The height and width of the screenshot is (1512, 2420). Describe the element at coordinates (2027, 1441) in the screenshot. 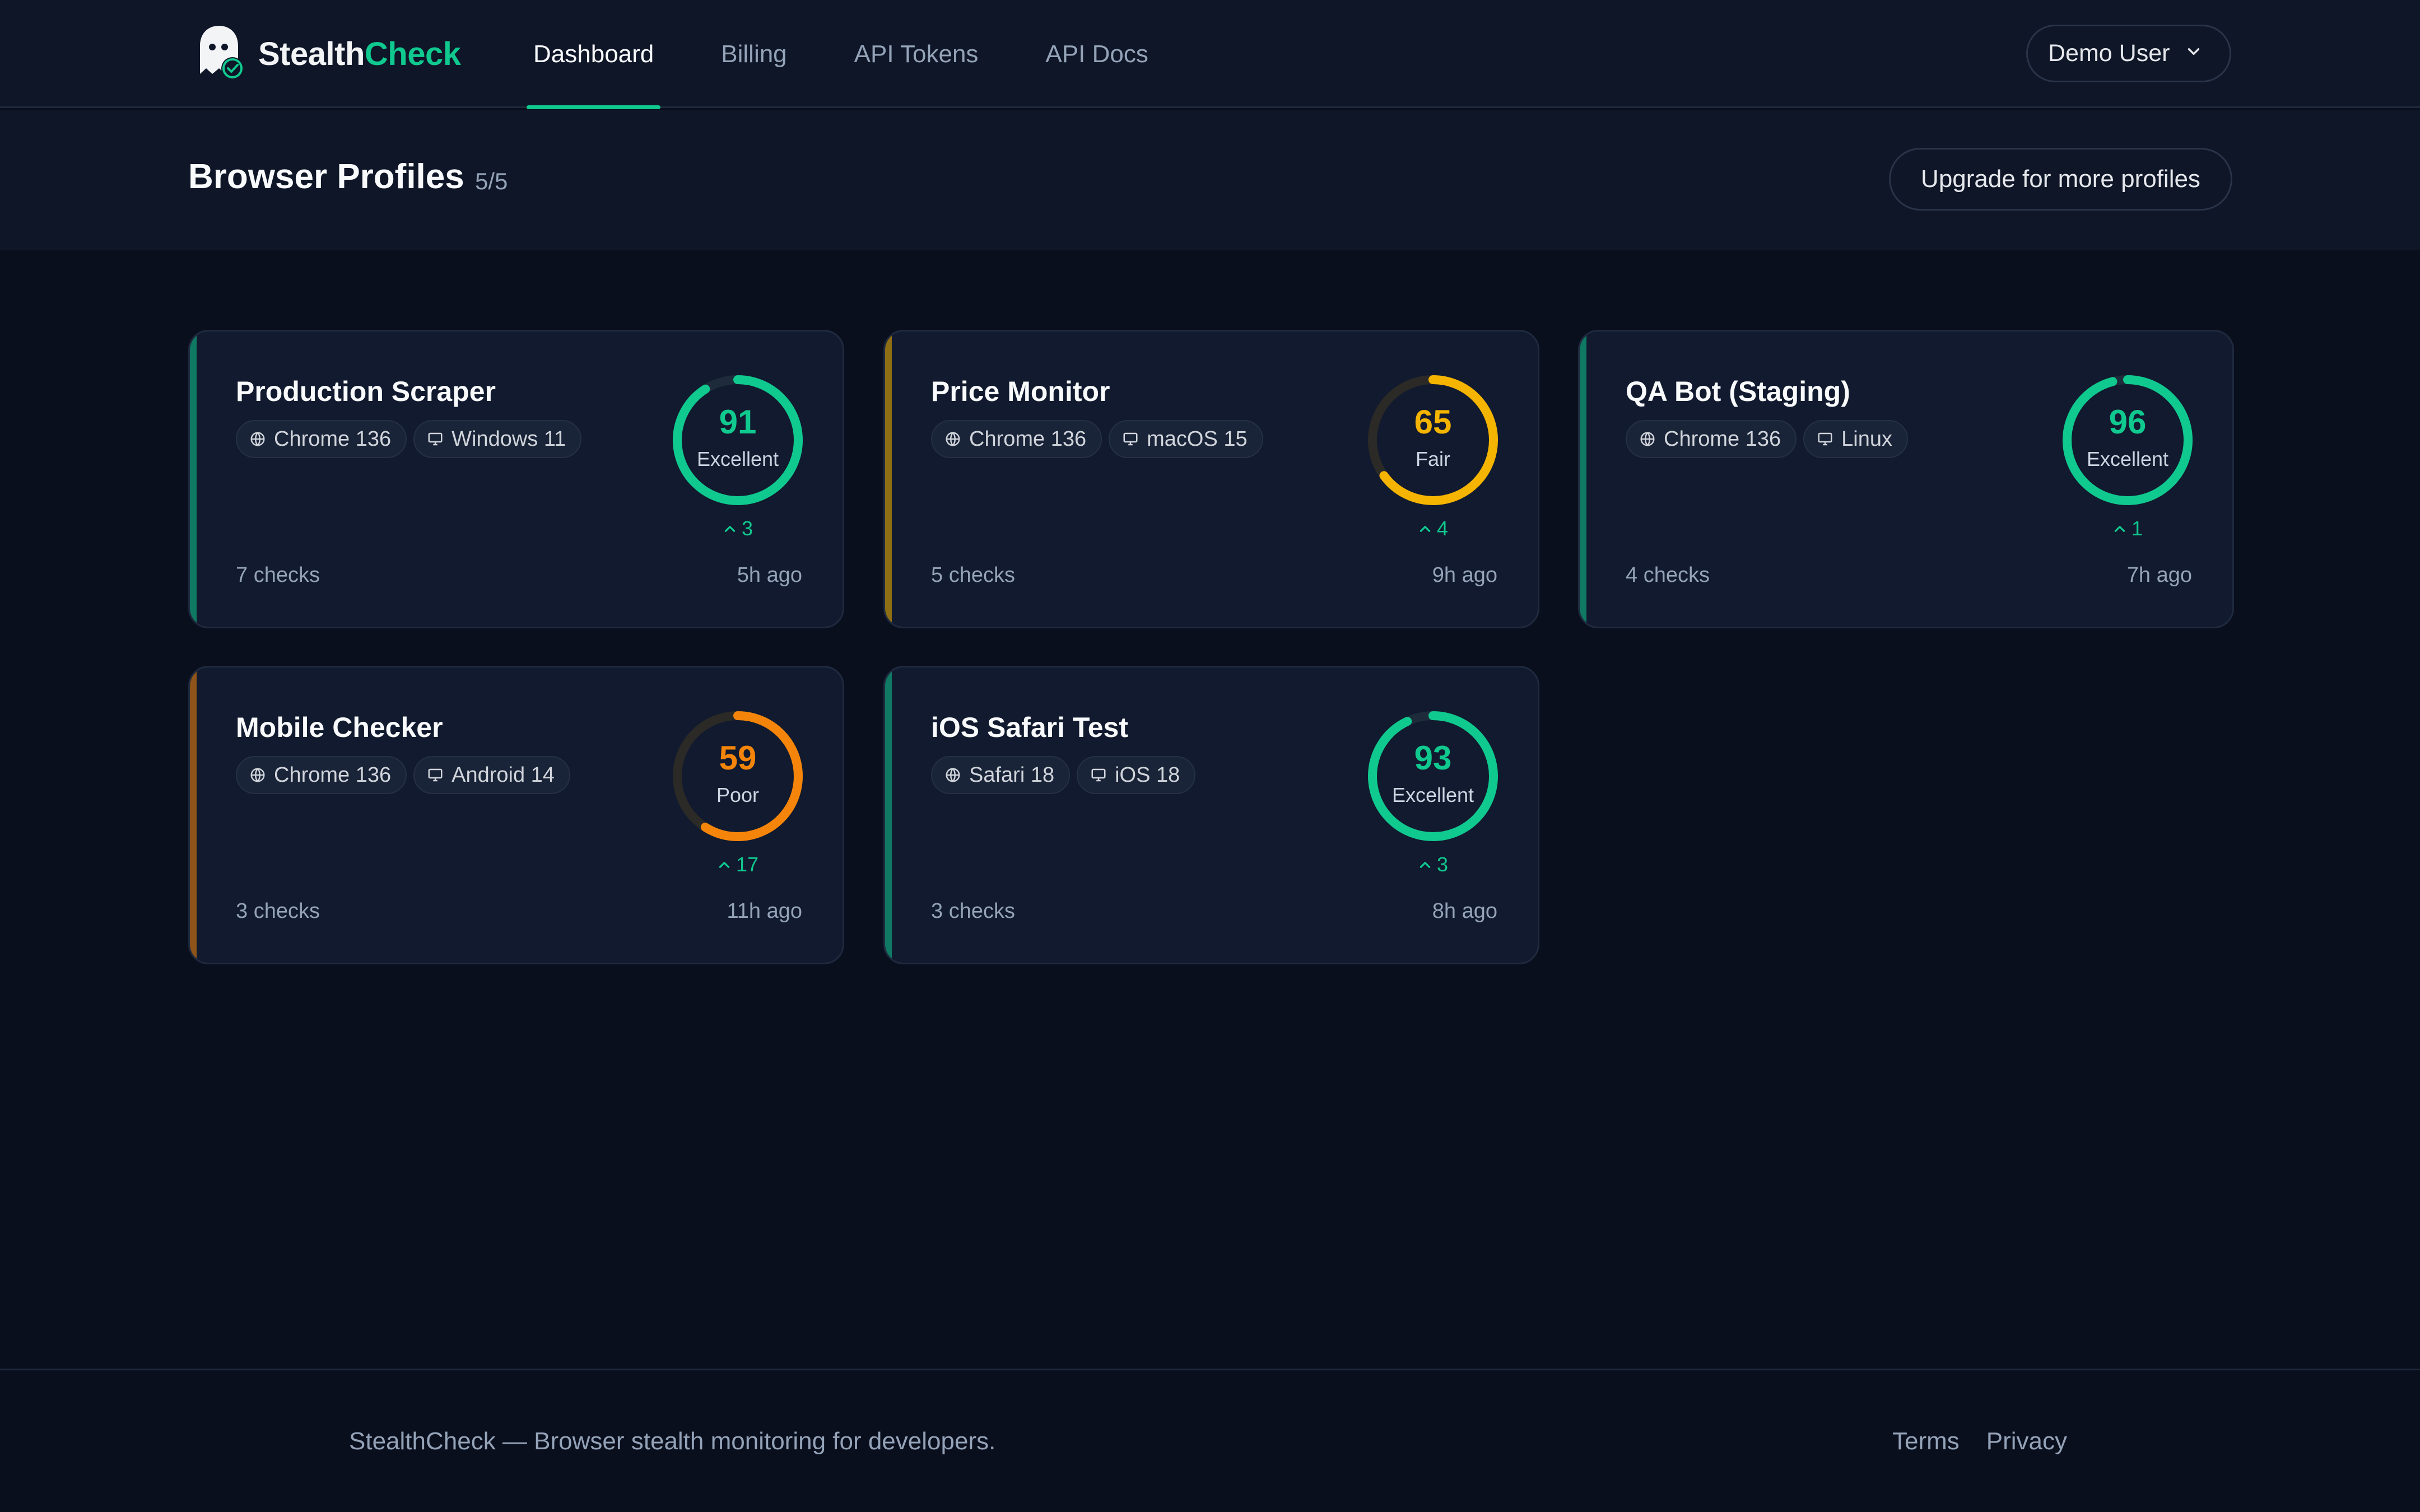

I see `privacy-link: Privacy` at that location.